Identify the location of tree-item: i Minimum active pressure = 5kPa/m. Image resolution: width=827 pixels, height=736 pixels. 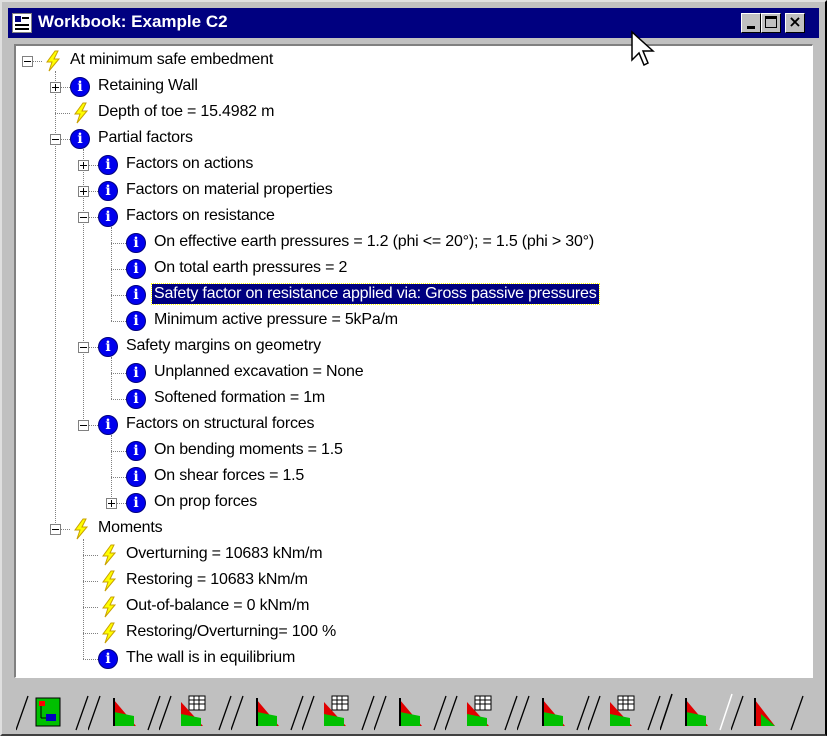
(406, 321).